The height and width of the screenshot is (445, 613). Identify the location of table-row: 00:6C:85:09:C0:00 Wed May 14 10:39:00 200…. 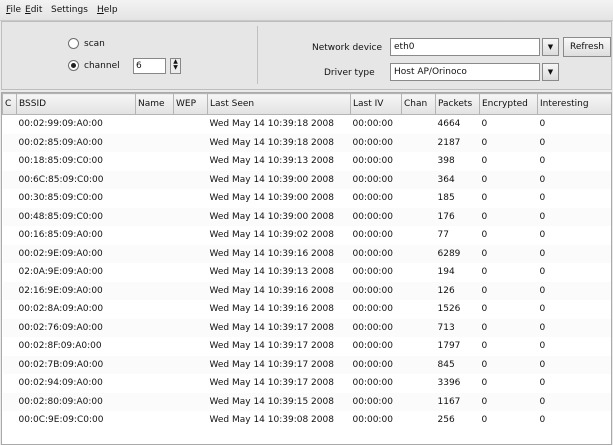
(306, 179).